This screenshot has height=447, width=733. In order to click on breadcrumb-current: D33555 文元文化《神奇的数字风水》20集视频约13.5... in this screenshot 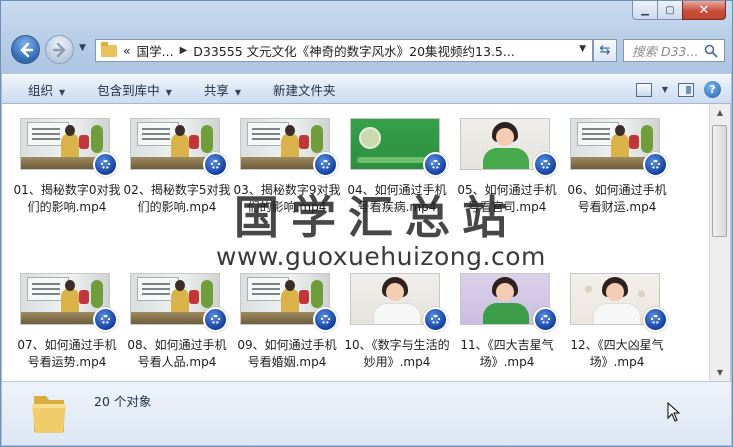, I will do `click(354, 50)`.